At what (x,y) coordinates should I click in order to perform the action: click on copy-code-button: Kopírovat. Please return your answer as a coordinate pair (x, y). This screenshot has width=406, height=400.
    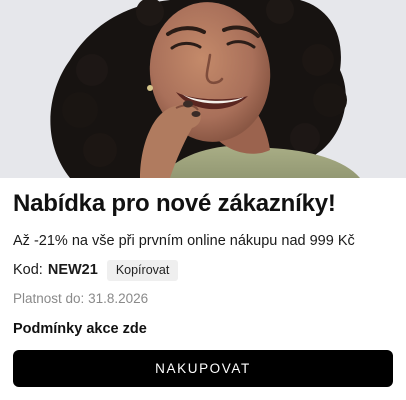
    Looking at the image, I should click on (142, 270).